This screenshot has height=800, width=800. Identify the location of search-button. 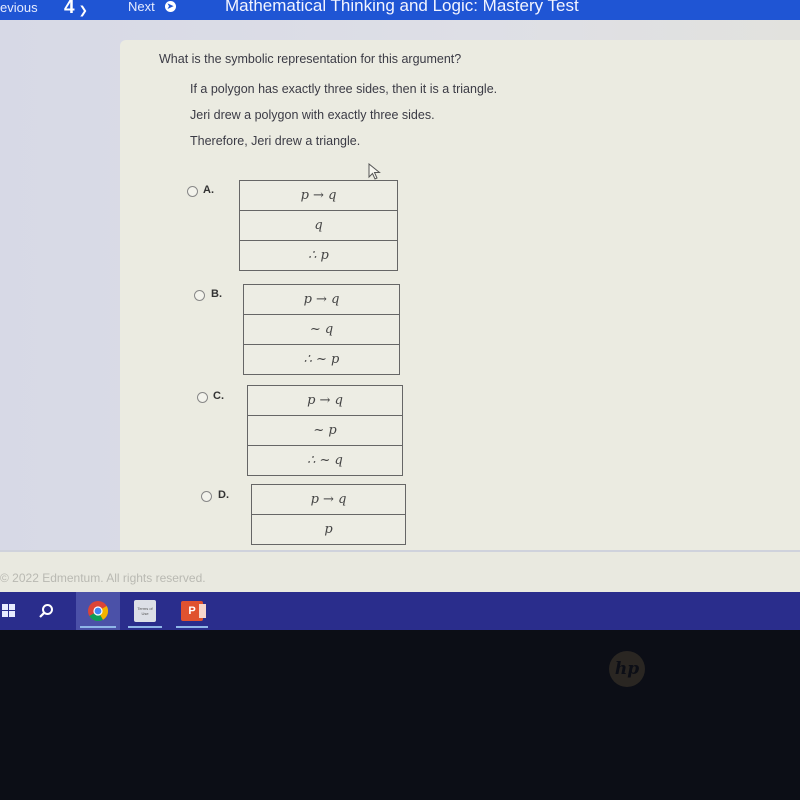
(46, 611).